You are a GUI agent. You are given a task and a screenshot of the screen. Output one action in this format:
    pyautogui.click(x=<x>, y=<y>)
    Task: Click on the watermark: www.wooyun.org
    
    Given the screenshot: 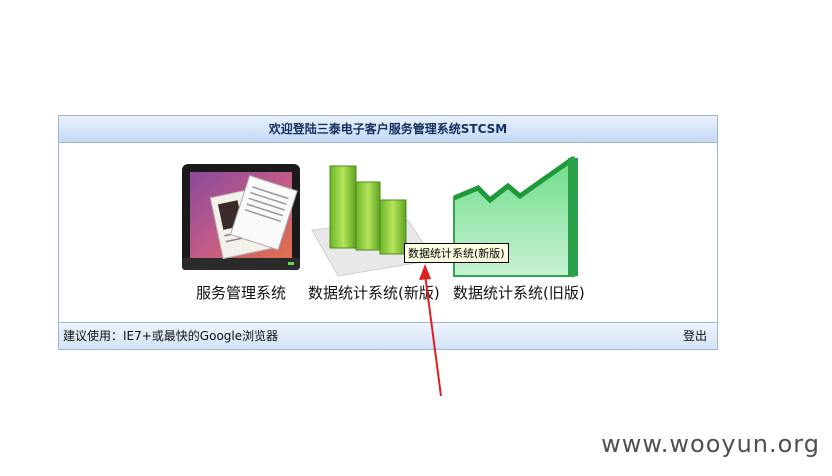 What is the action you would take?
    pyautogui.click(x=710, y=444)
    